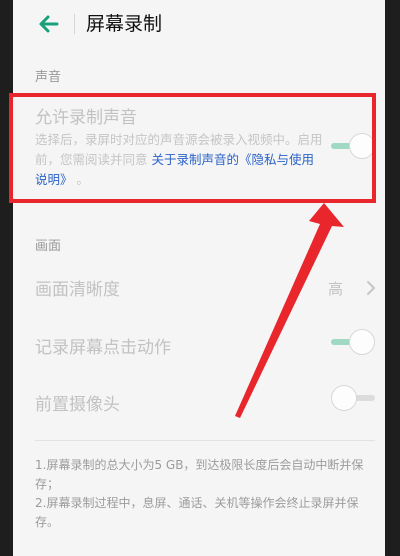  What do you see at coordinates (103, 348) in the screenshot?
I see `record-touches-title: 记录屏幕点击动作` at bounding box center [103, 348].